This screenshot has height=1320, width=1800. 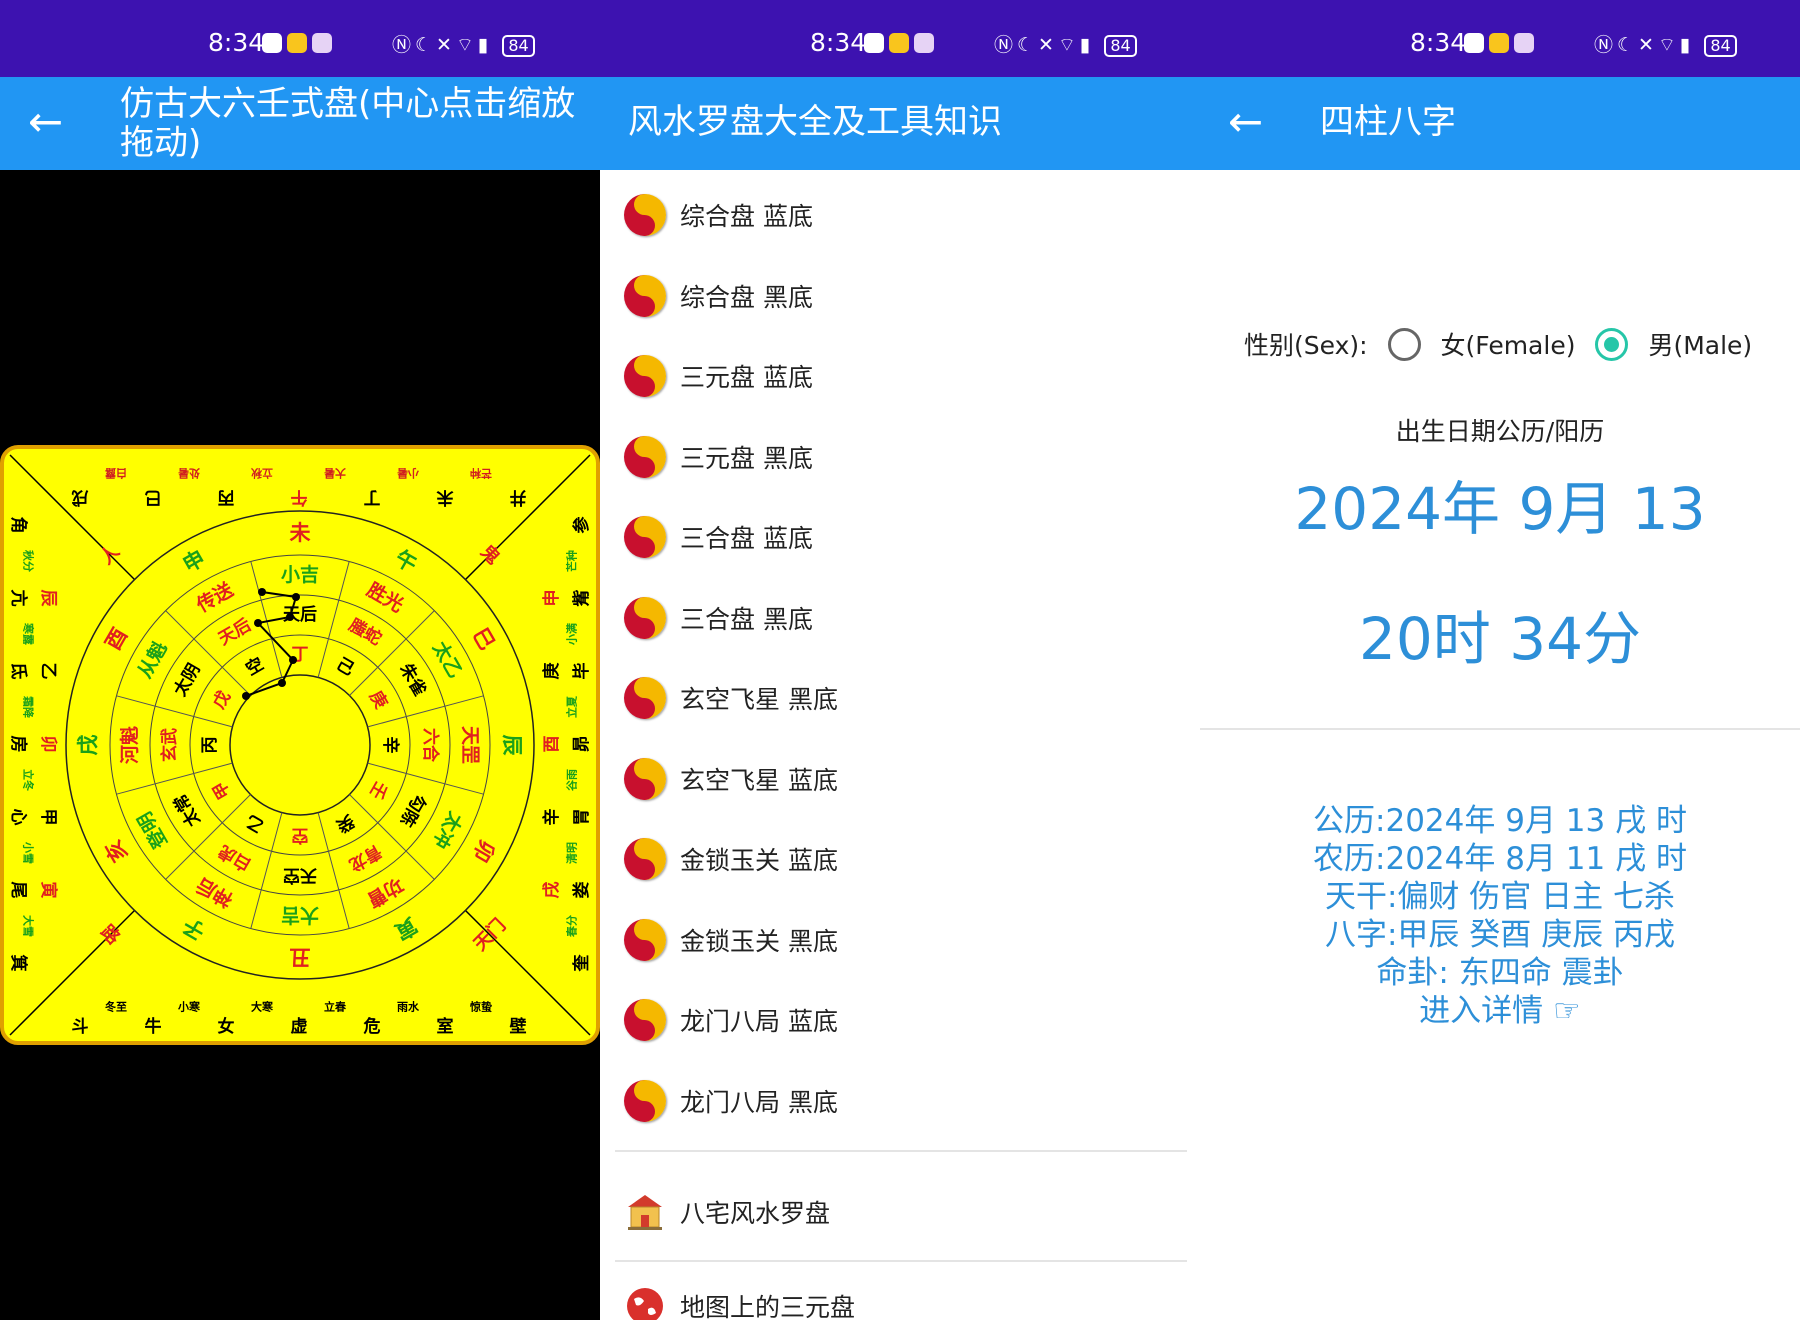 What do you see at coordinates (904, 215) in the screenshot?
I see `list-item: 综合盘 蓝底` at bounding box center [904, 215].